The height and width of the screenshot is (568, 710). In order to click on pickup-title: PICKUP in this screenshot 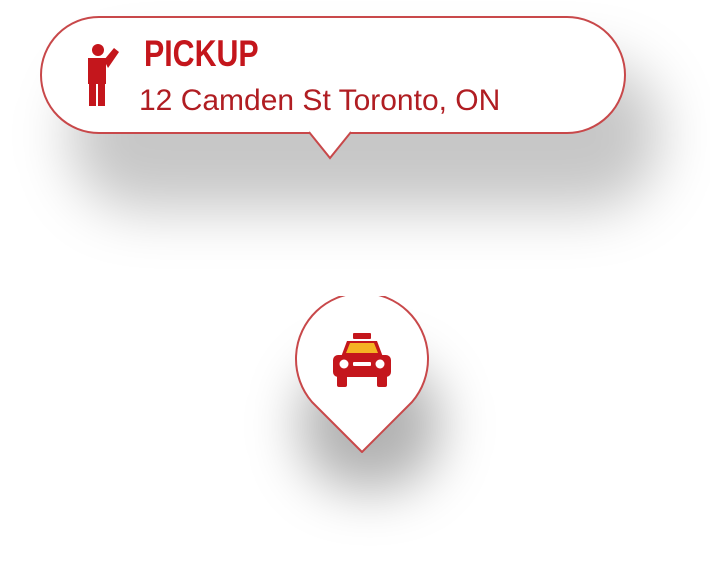, I will do `click(201, 53)`.